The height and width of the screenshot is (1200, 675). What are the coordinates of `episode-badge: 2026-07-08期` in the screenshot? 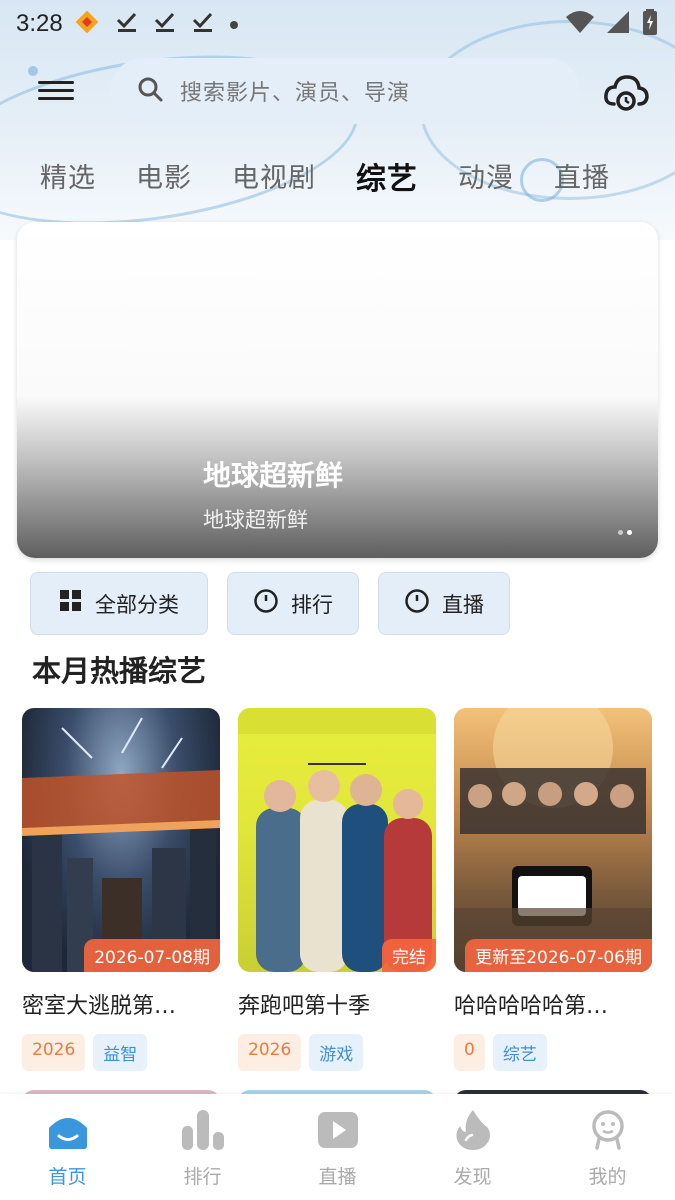 It's located at (152, 955).